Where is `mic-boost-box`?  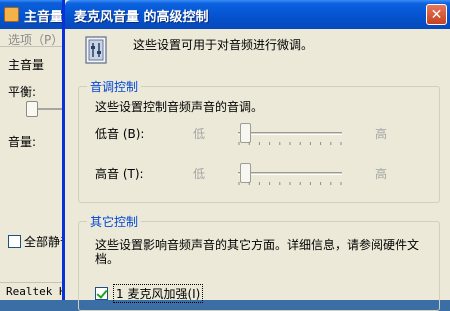 mic-boost-box is located at coordinates (101, 293).